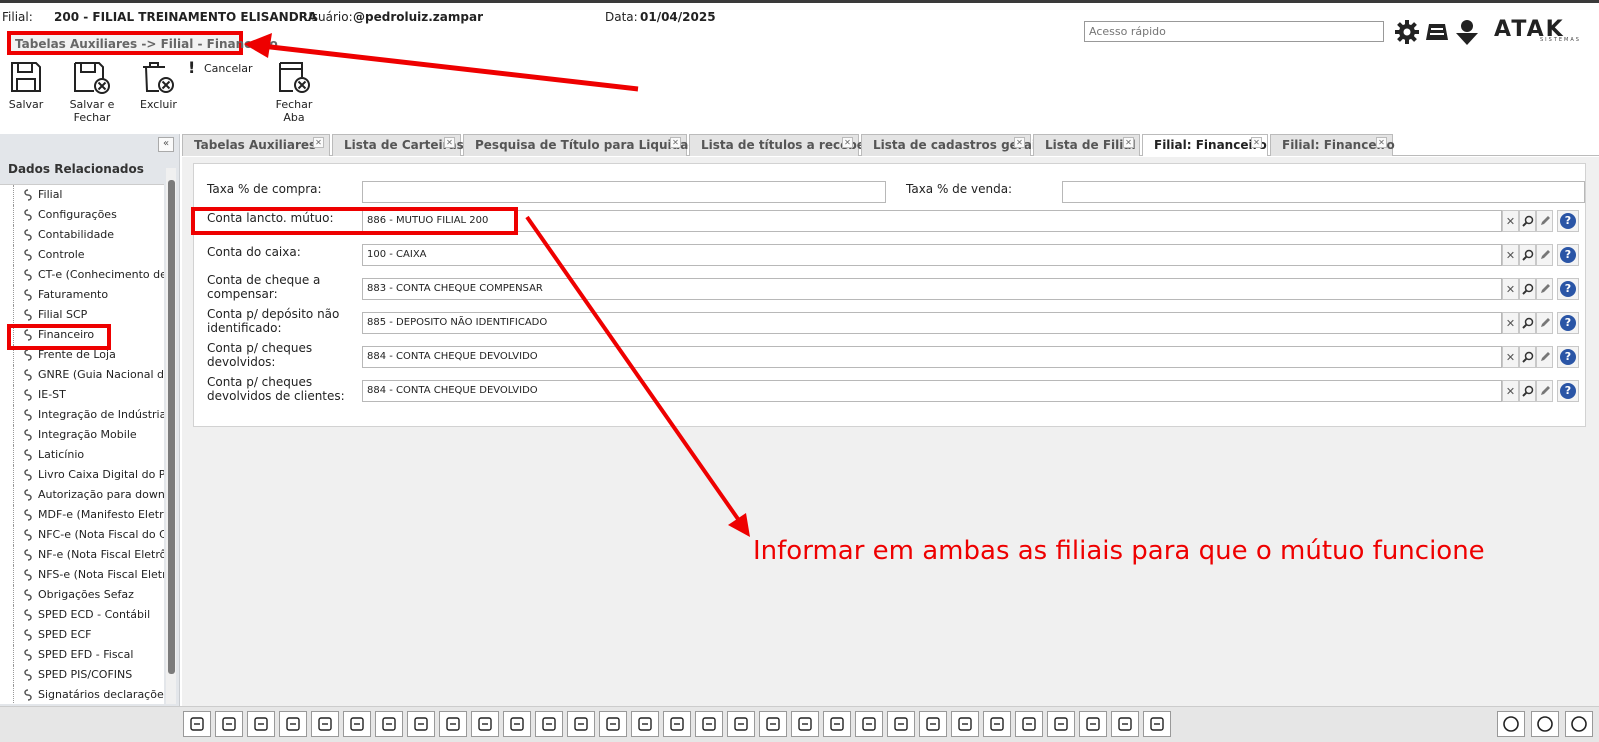 This screenshot has height=742, width=1599. Describe the element at coordinates (1511, 724) in the screenshot. I see `add-favorite-icon` at that location.